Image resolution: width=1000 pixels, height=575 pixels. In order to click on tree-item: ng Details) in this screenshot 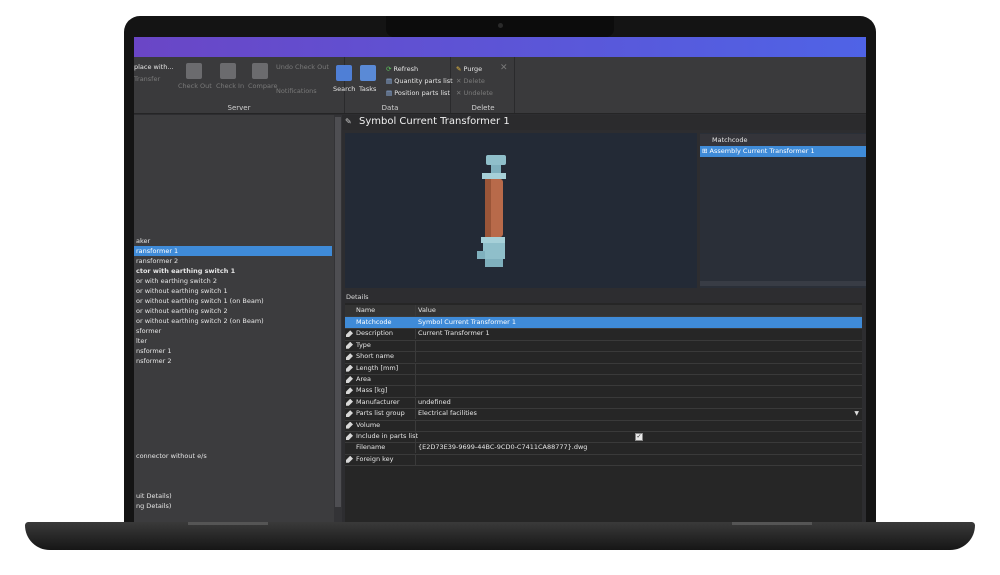, I will do `click(233, 506)`.